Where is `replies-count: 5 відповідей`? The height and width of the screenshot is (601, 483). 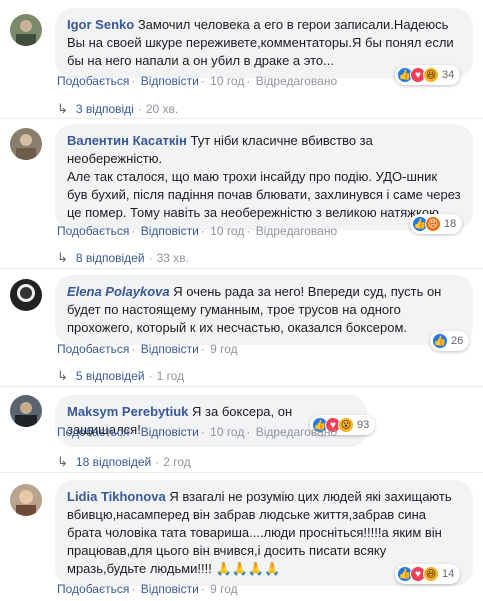
replies-count: 5 відповідей is located at coordinates (110, 376).